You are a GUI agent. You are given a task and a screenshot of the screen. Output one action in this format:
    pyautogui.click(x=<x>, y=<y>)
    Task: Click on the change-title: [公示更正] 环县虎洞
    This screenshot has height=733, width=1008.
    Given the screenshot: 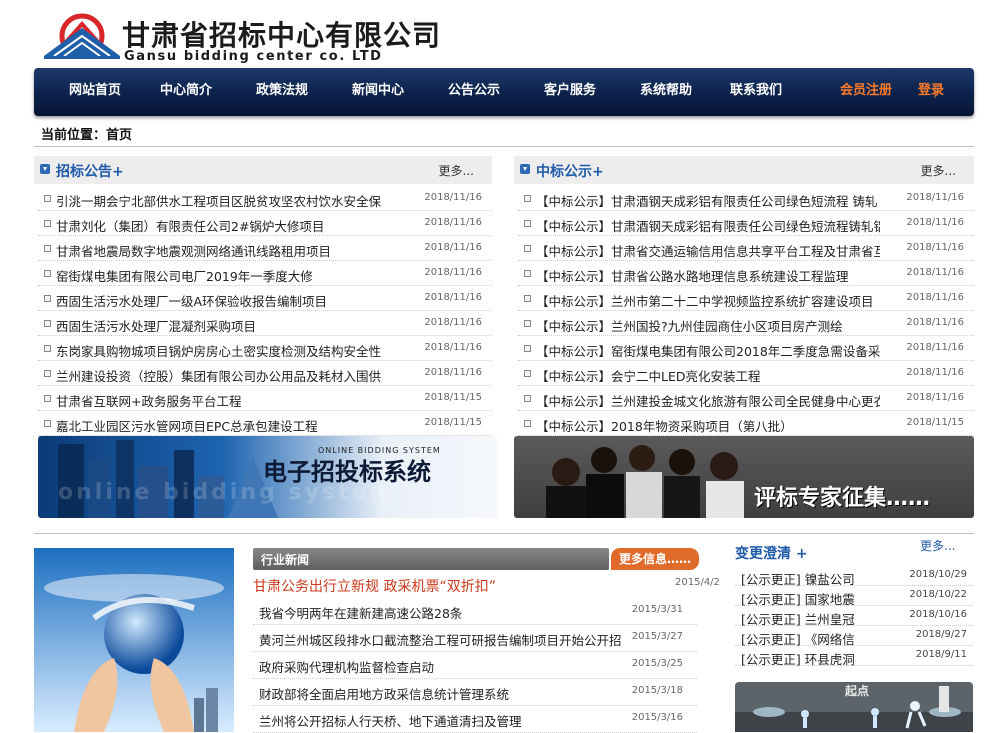 What is the action you would take?
    pyautogui.click(x=798, y=658)
    